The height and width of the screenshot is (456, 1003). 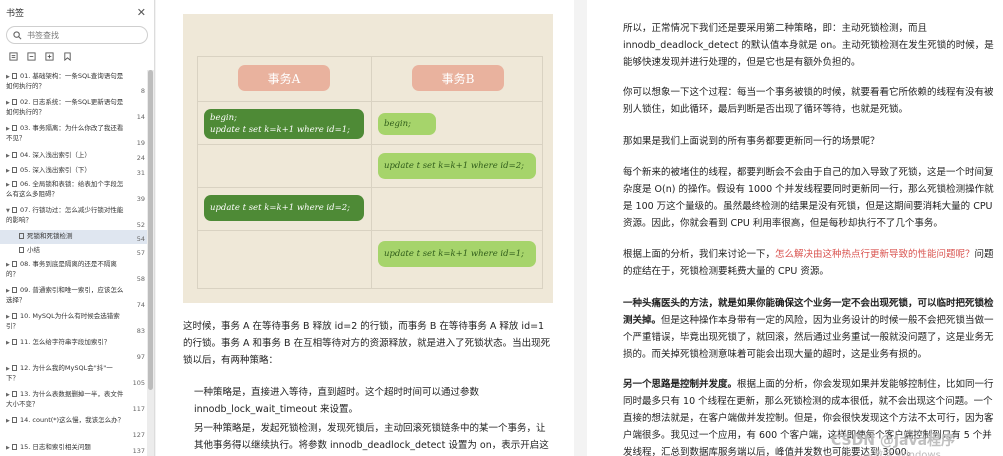 What do you see at coordinates (699, 254) in the screenshot?
I see `paragraph-text: 根据上面的分析，我们来讨论一下，` at bounding box center [699, 254].